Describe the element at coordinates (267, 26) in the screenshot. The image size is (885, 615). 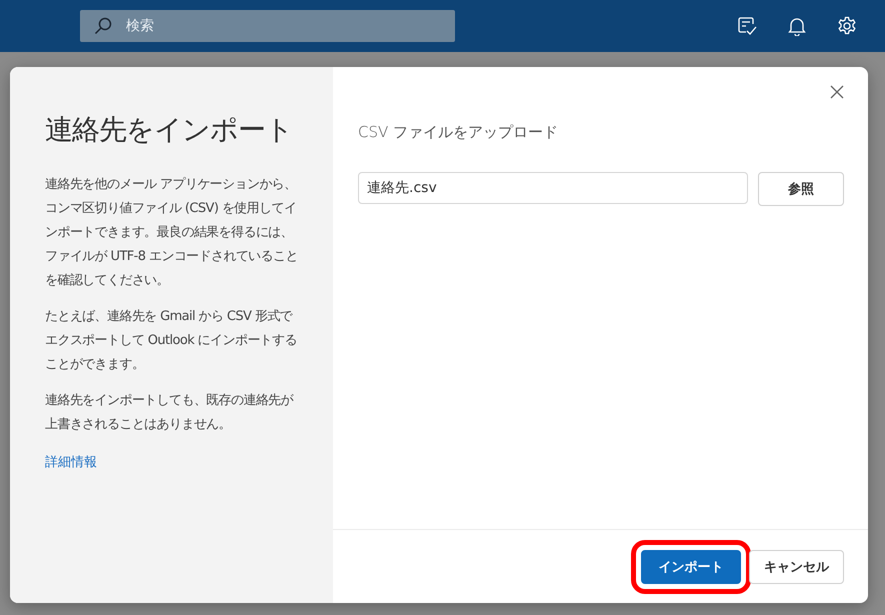
I see `search-field: 検索` at that location.